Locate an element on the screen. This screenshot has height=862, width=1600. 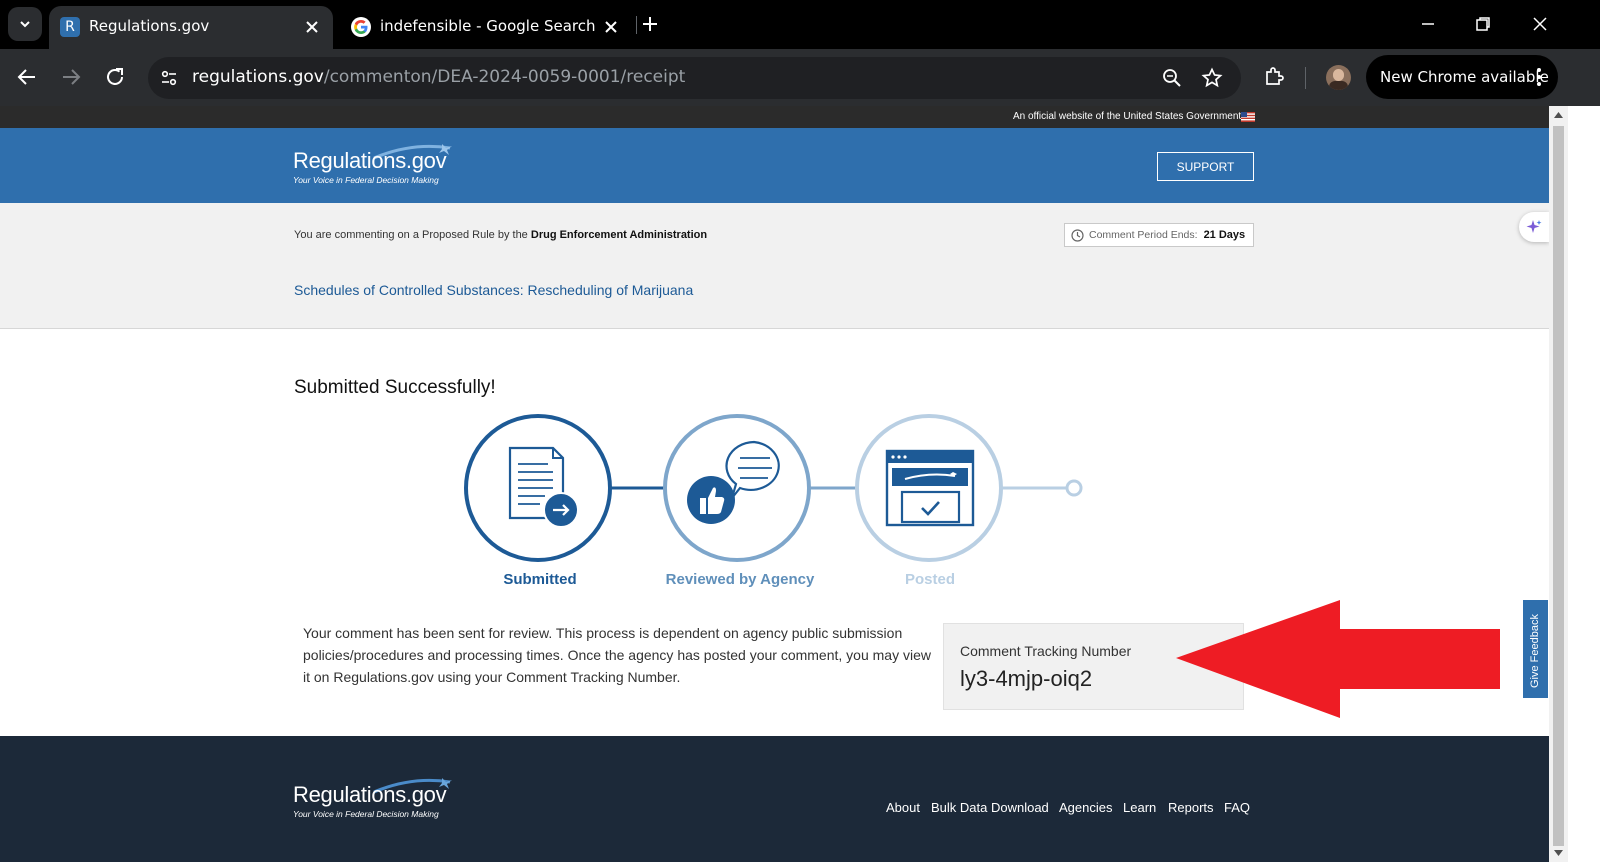
scrollbar-thumb is located at coordinates (1558, 486).